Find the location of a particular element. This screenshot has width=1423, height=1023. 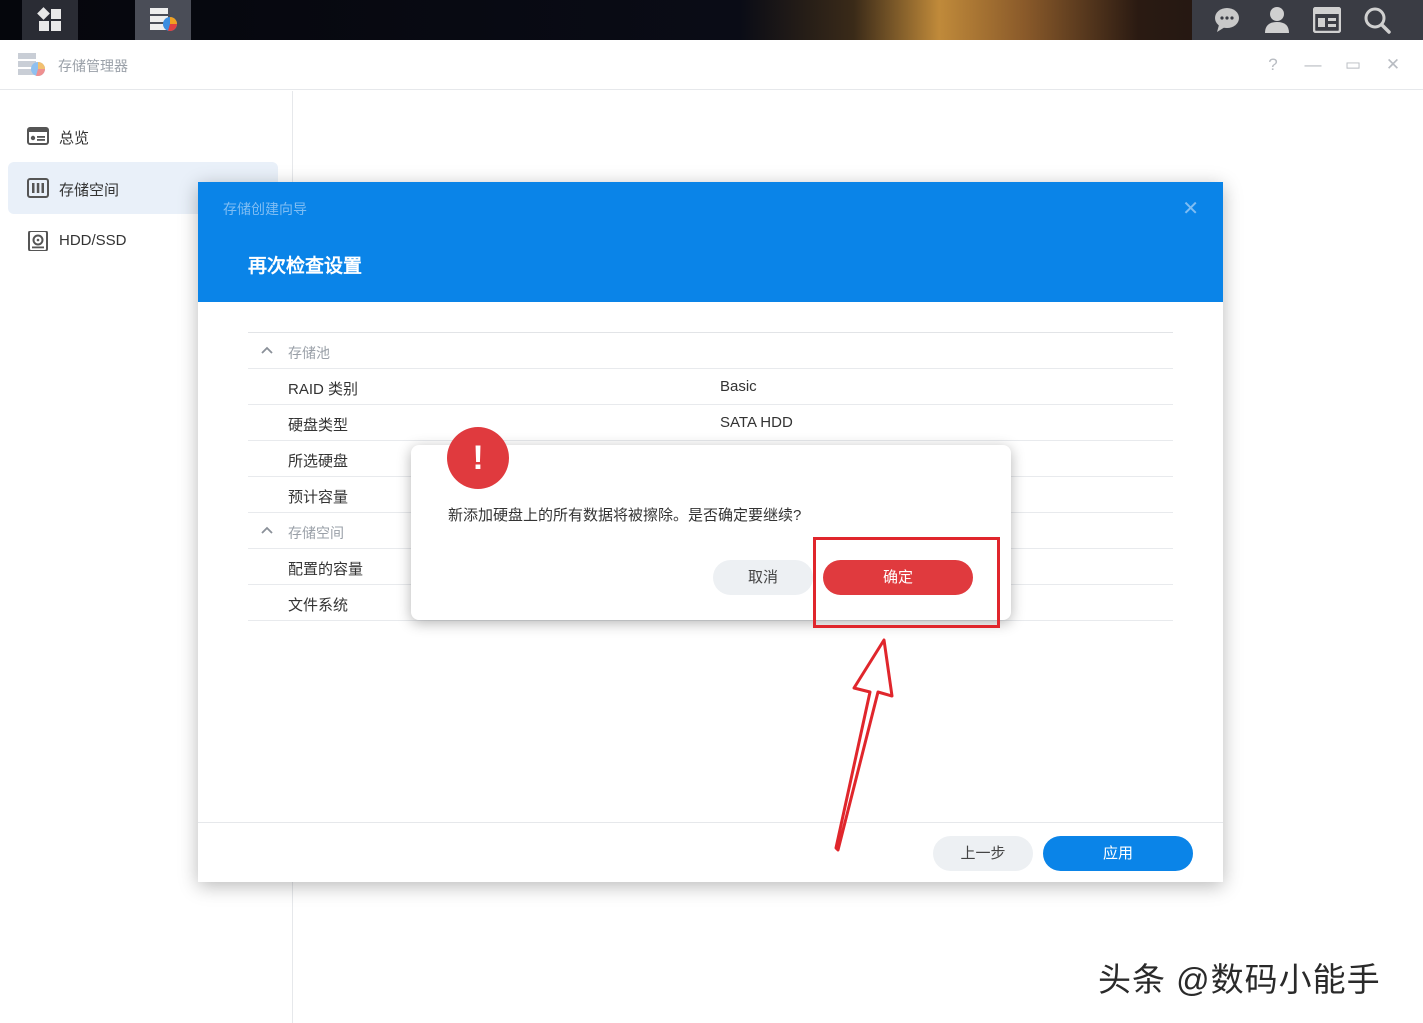

storage-manager-app-icon is located at coordinates (31, 64).